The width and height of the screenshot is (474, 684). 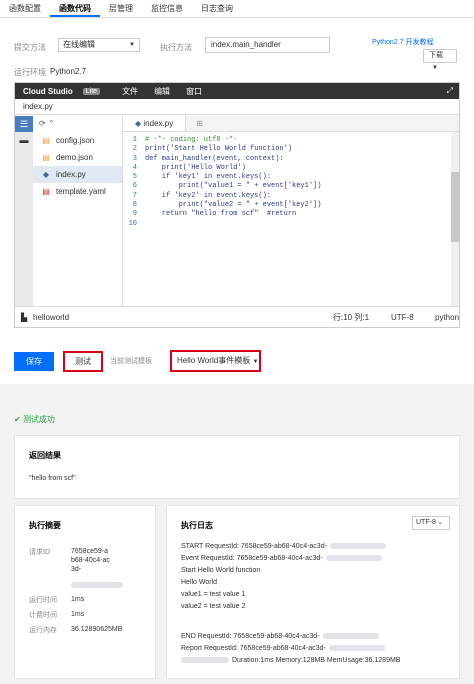 I want to click on folder-icon: ▬, so click(x=24, y=140).